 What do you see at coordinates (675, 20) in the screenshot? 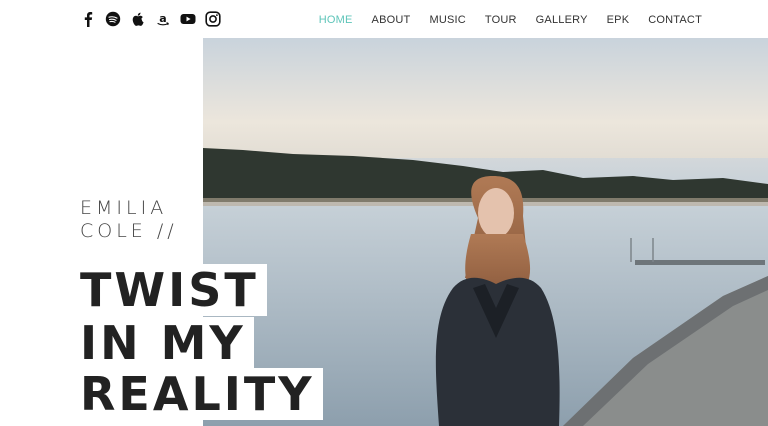
I see `nav-contact: CONTACT` at bounding box center [675, 20].